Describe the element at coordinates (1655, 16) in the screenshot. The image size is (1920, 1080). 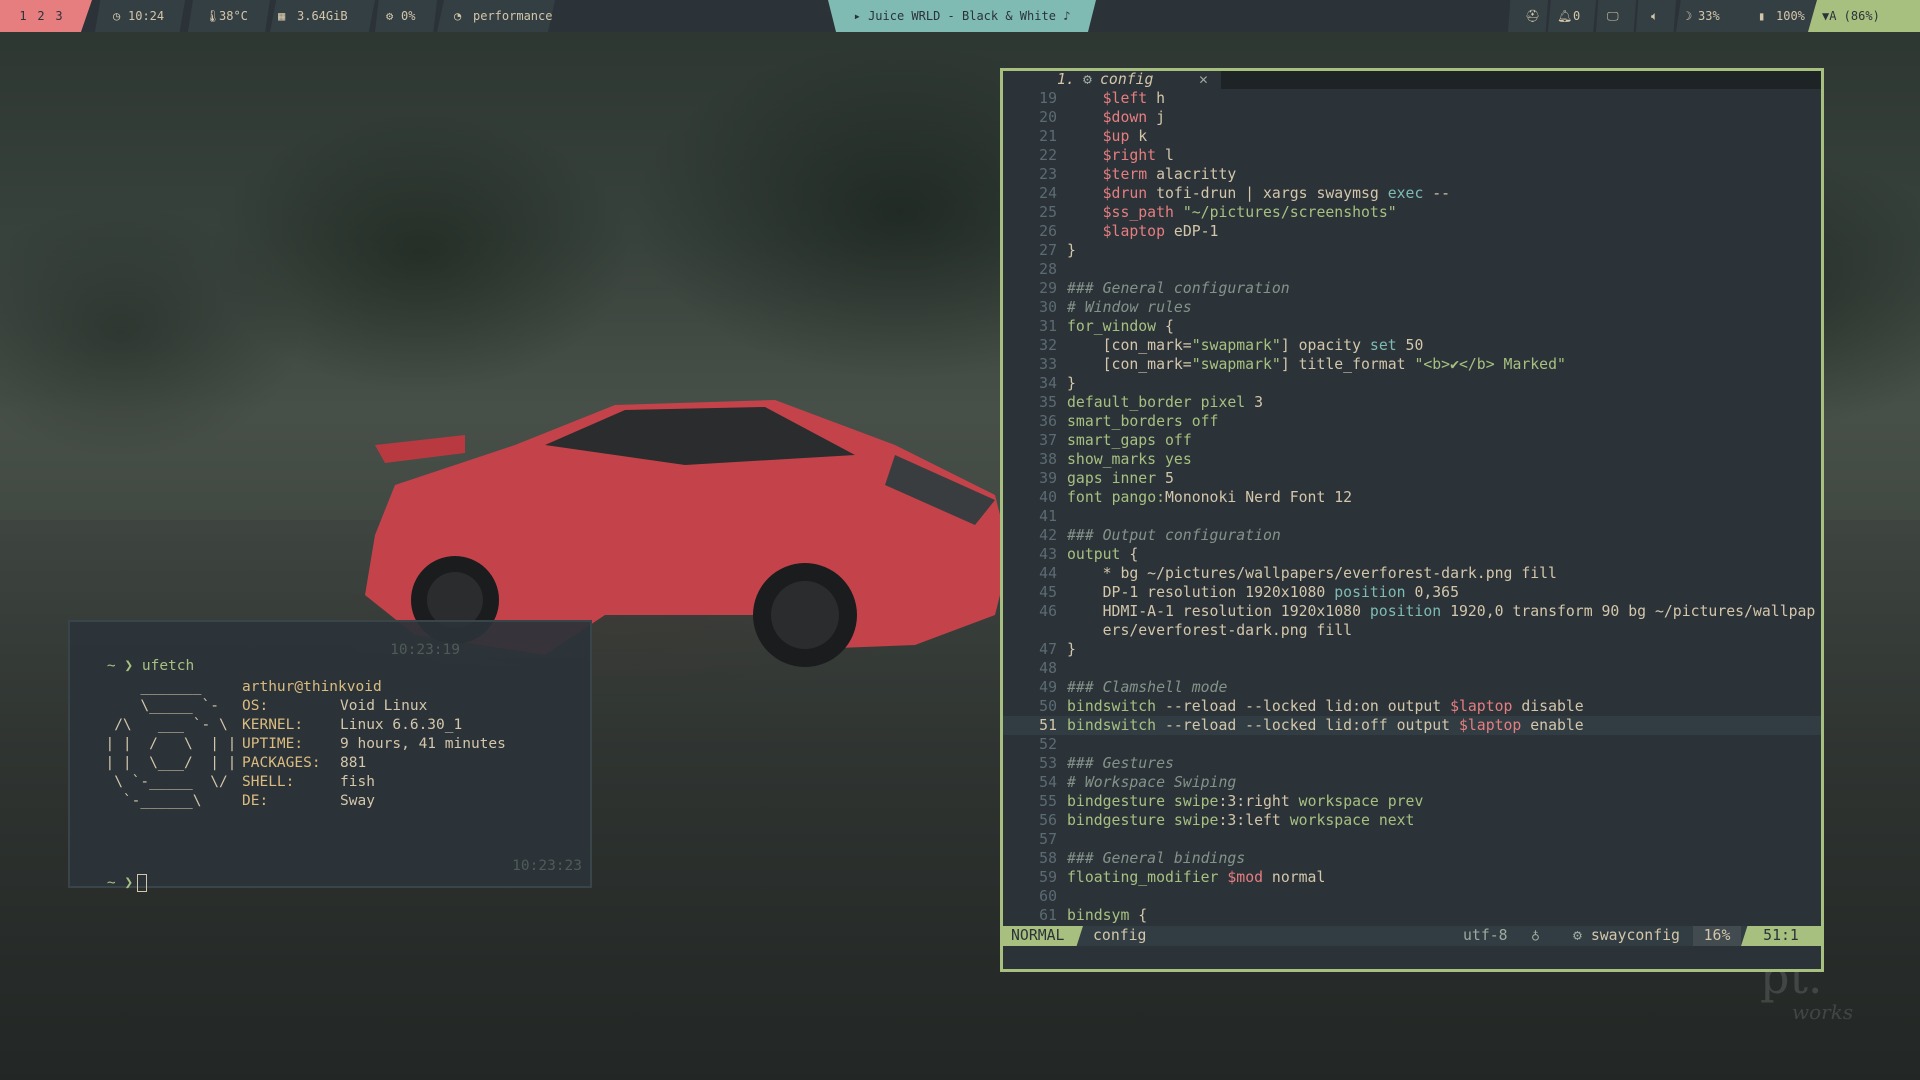
I see `speaker-muted-icon: 🔈︎` at that location.